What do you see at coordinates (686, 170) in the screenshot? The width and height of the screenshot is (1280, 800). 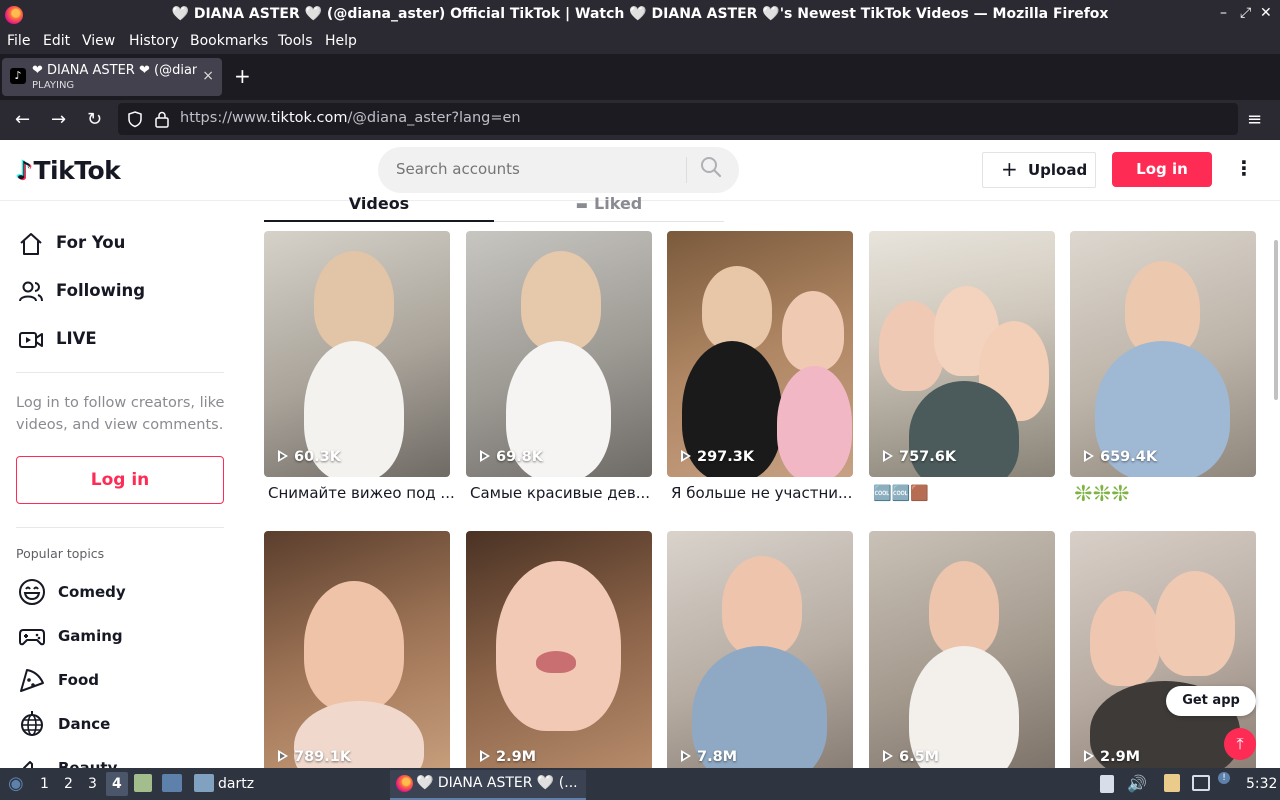 I see `search-divider` at bounding box center [686, 170].